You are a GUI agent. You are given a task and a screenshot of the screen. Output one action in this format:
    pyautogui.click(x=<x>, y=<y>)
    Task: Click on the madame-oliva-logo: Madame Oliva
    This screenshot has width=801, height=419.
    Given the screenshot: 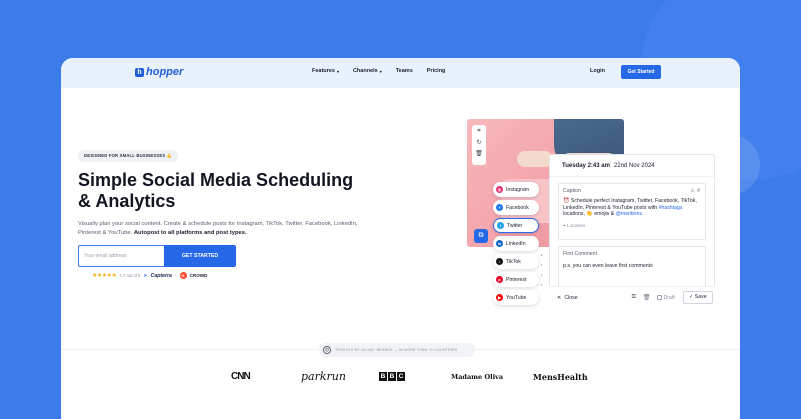 What is the action you would take?
    pyautogui.click(x=477, y=376)
    